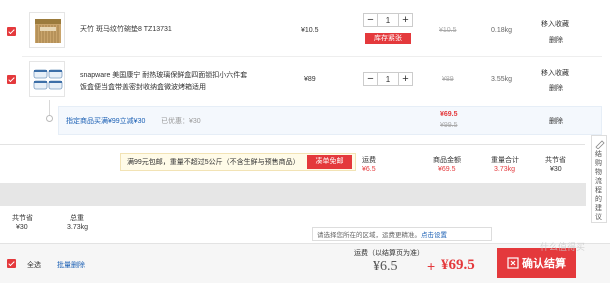 The width and height of the screenshot is (610, 283). I want to click on timeline-dot, so click(49, 118).